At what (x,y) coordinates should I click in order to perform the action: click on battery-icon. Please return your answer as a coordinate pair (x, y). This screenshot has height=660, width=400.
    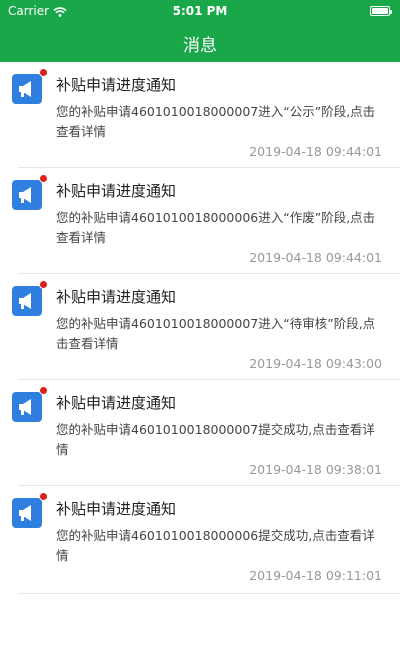
    Looking at the image, I should click on (381, 11).